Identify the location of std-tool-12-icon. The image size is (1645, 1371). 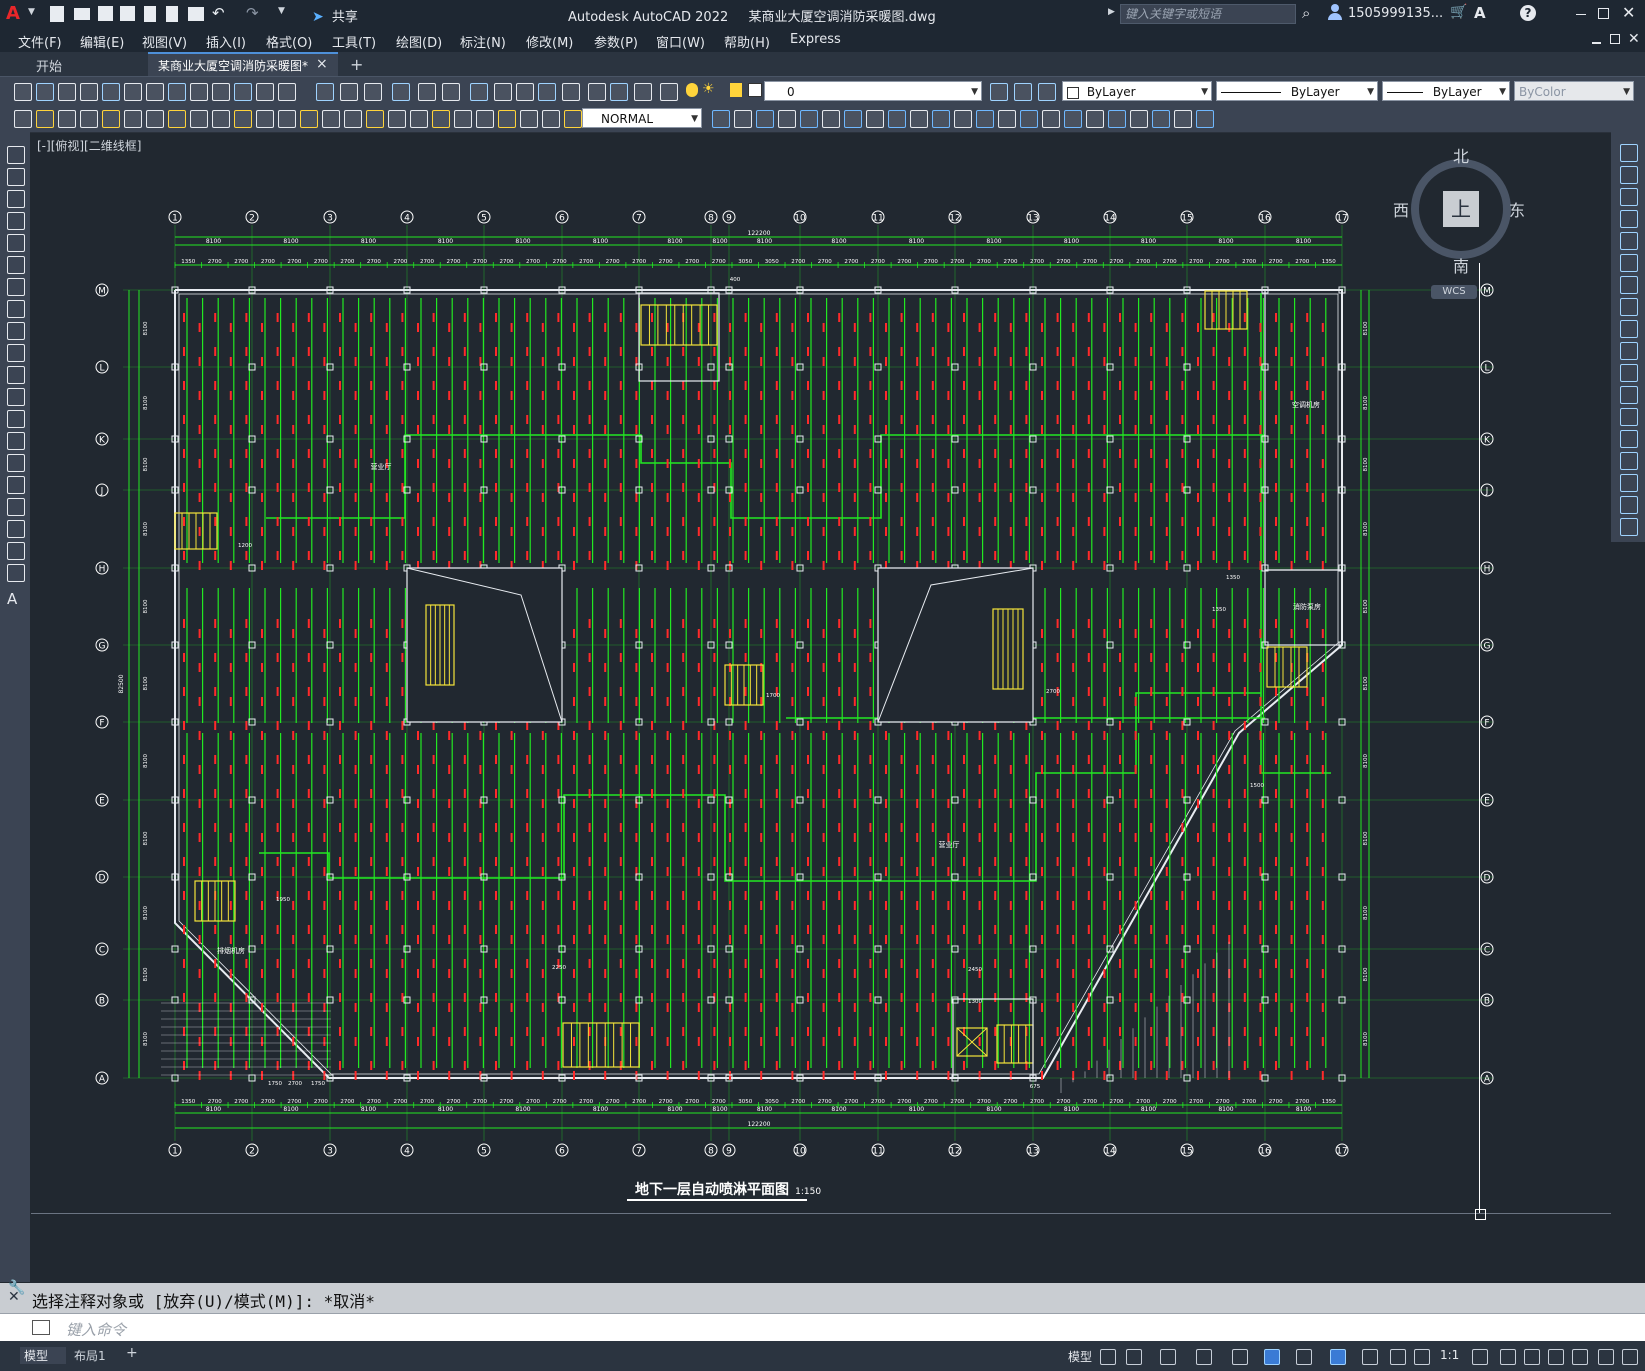
(287, 92).